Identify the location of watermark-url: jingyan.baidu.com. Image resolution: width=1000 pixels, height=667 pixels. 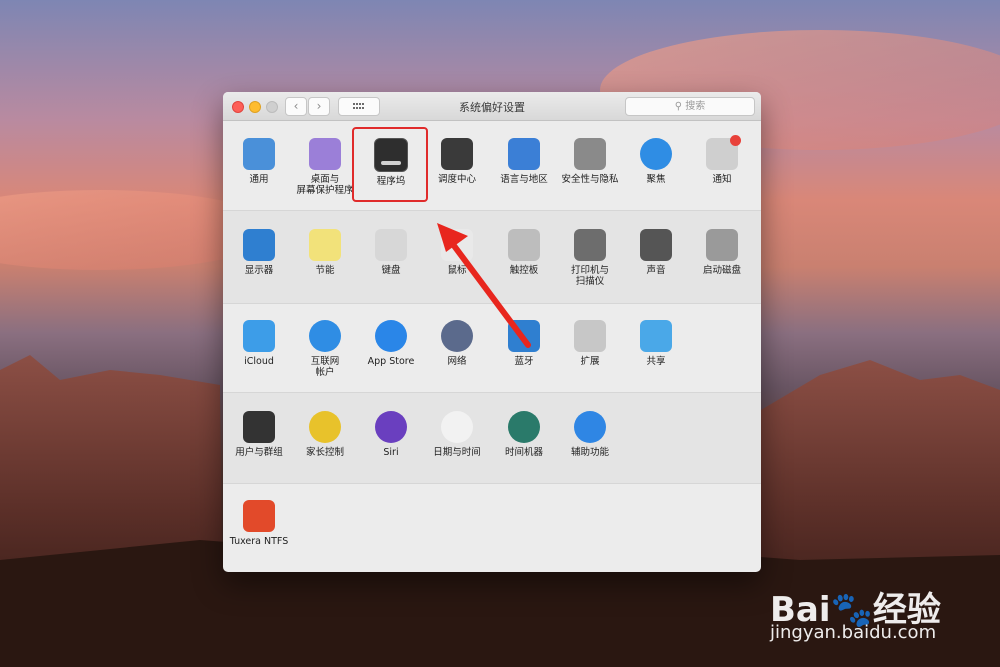
(853, 632).